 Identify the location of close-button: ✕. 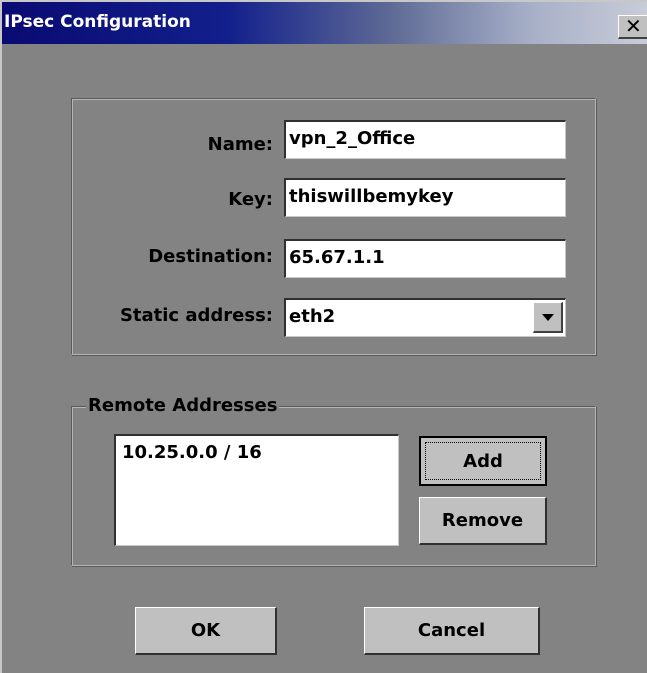
(632, 27).